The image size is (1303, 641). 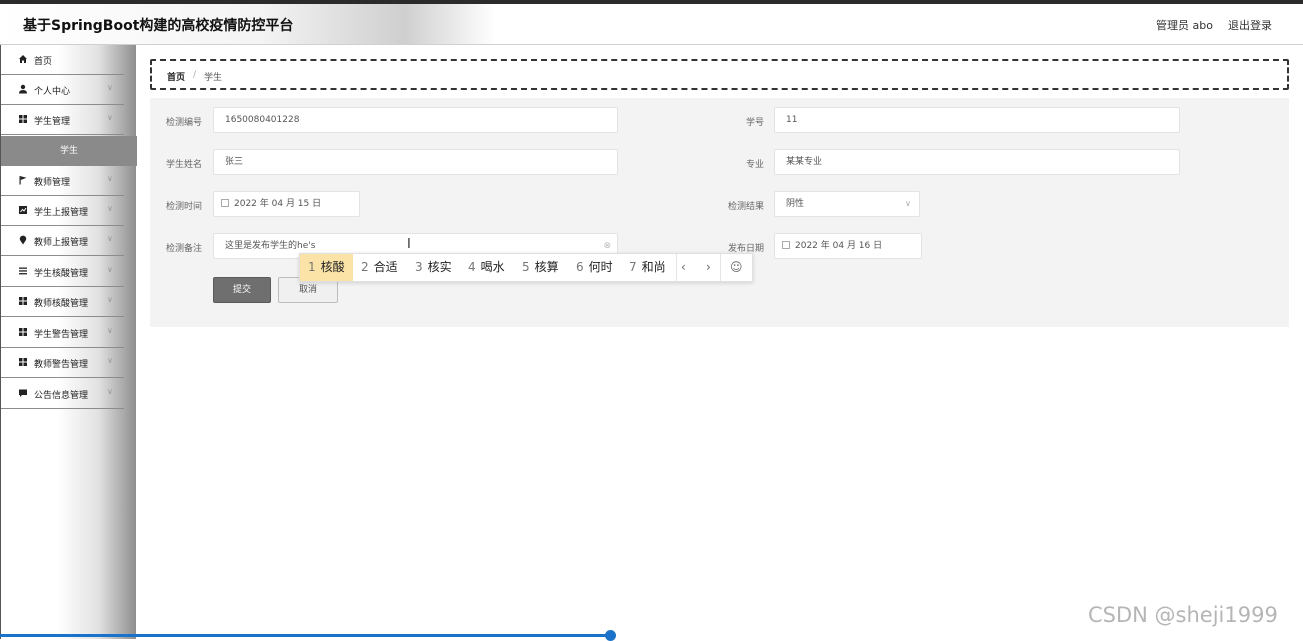 What do you see at coordinates (409, 244) in the screenshot?
I see `text-cursor-icon: I` at bounding box center [409, 244].